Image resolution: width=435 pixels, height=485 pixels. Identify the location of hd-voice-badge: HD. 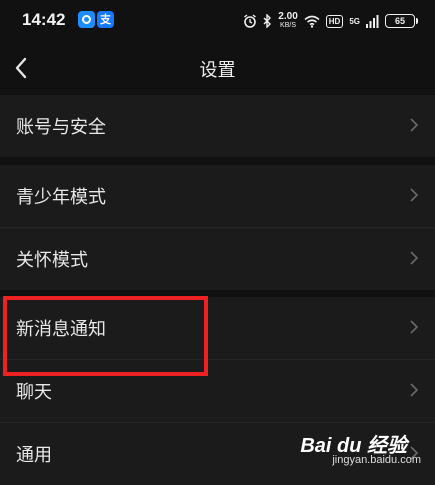
(334, 21).